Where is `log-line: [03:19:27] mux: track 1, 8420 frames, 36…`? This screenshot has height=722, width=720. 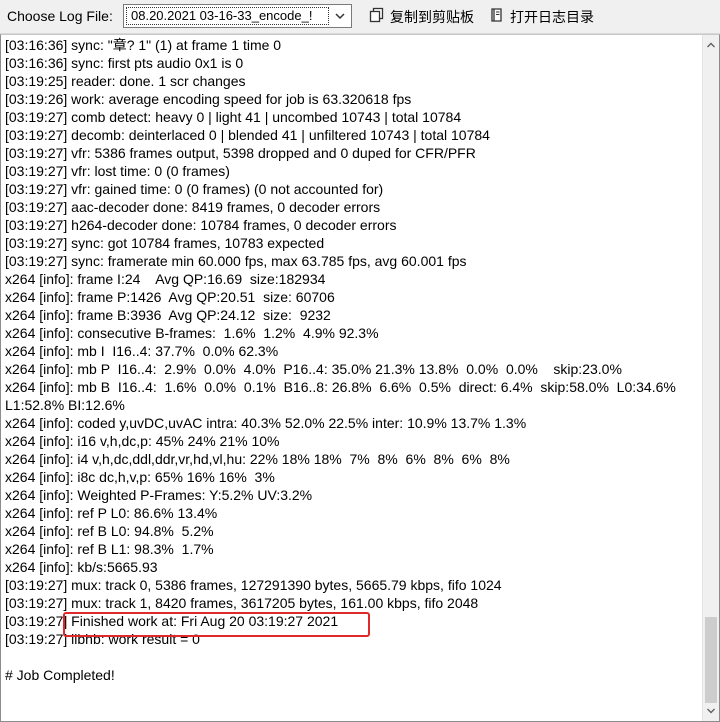 log-line: [03:19:27] mux: track 1, 8420 frames, 36… is located at coordinates (242, 603).